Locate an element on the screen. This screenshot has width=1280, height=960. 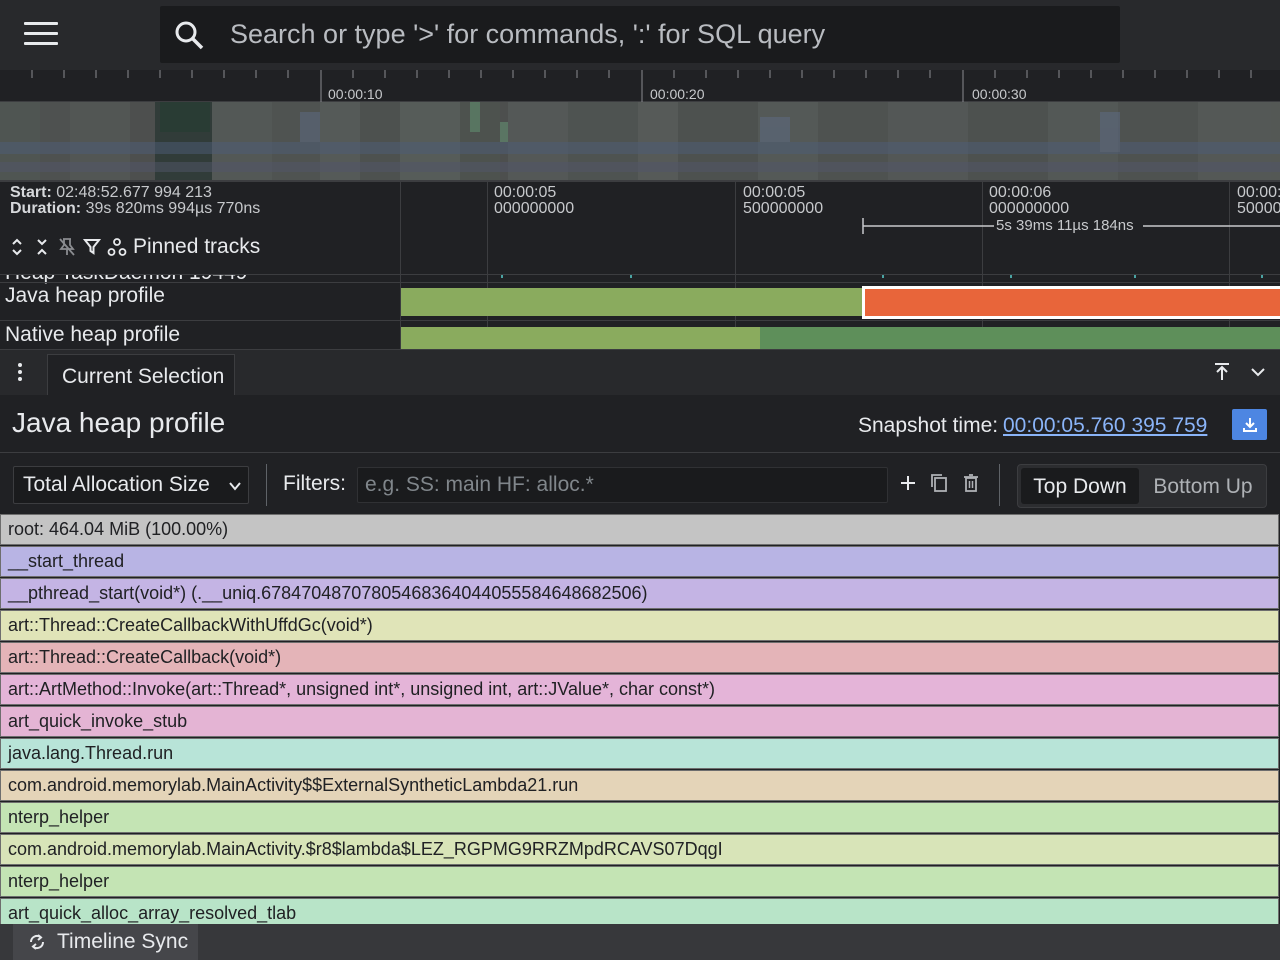
pinned-tracks-label: Pinned tracks is located at coordinates (196, 247).